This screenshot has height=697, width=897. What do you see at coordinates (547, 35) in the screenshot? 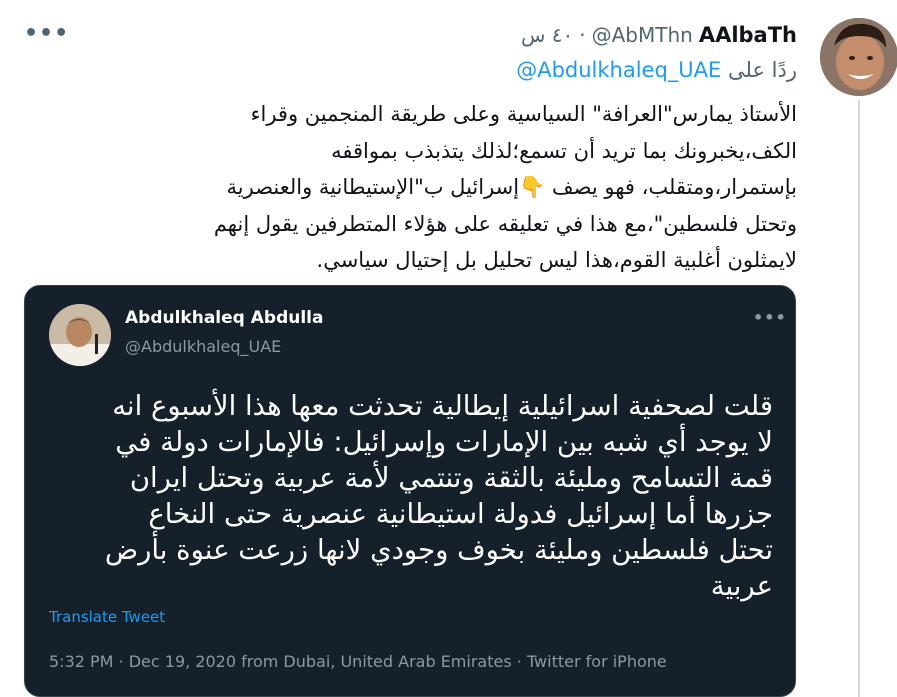
I see `tweet-timestamp: ٤٠ س` at bounding box center [547, 35].